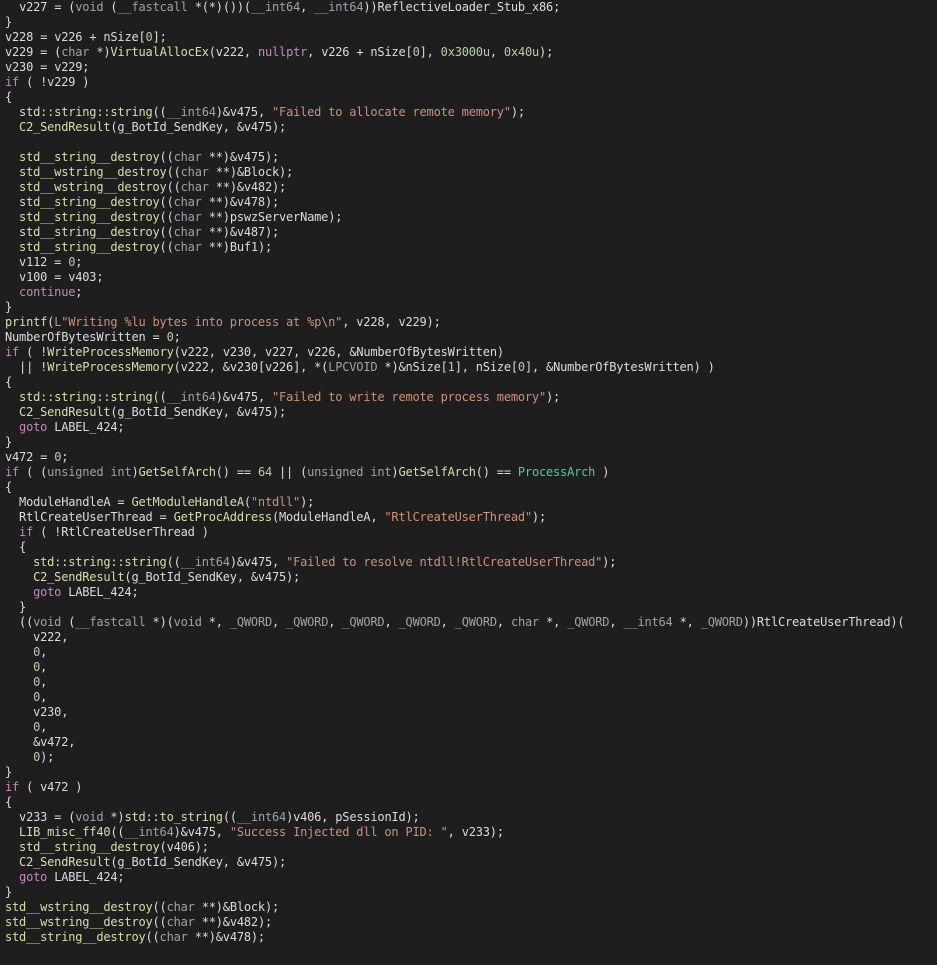 The height and width of the screenshot is (965, 937). Describe the element at coordinates (33, 712) in the screenshot. I see `code-token: v230` at that location.